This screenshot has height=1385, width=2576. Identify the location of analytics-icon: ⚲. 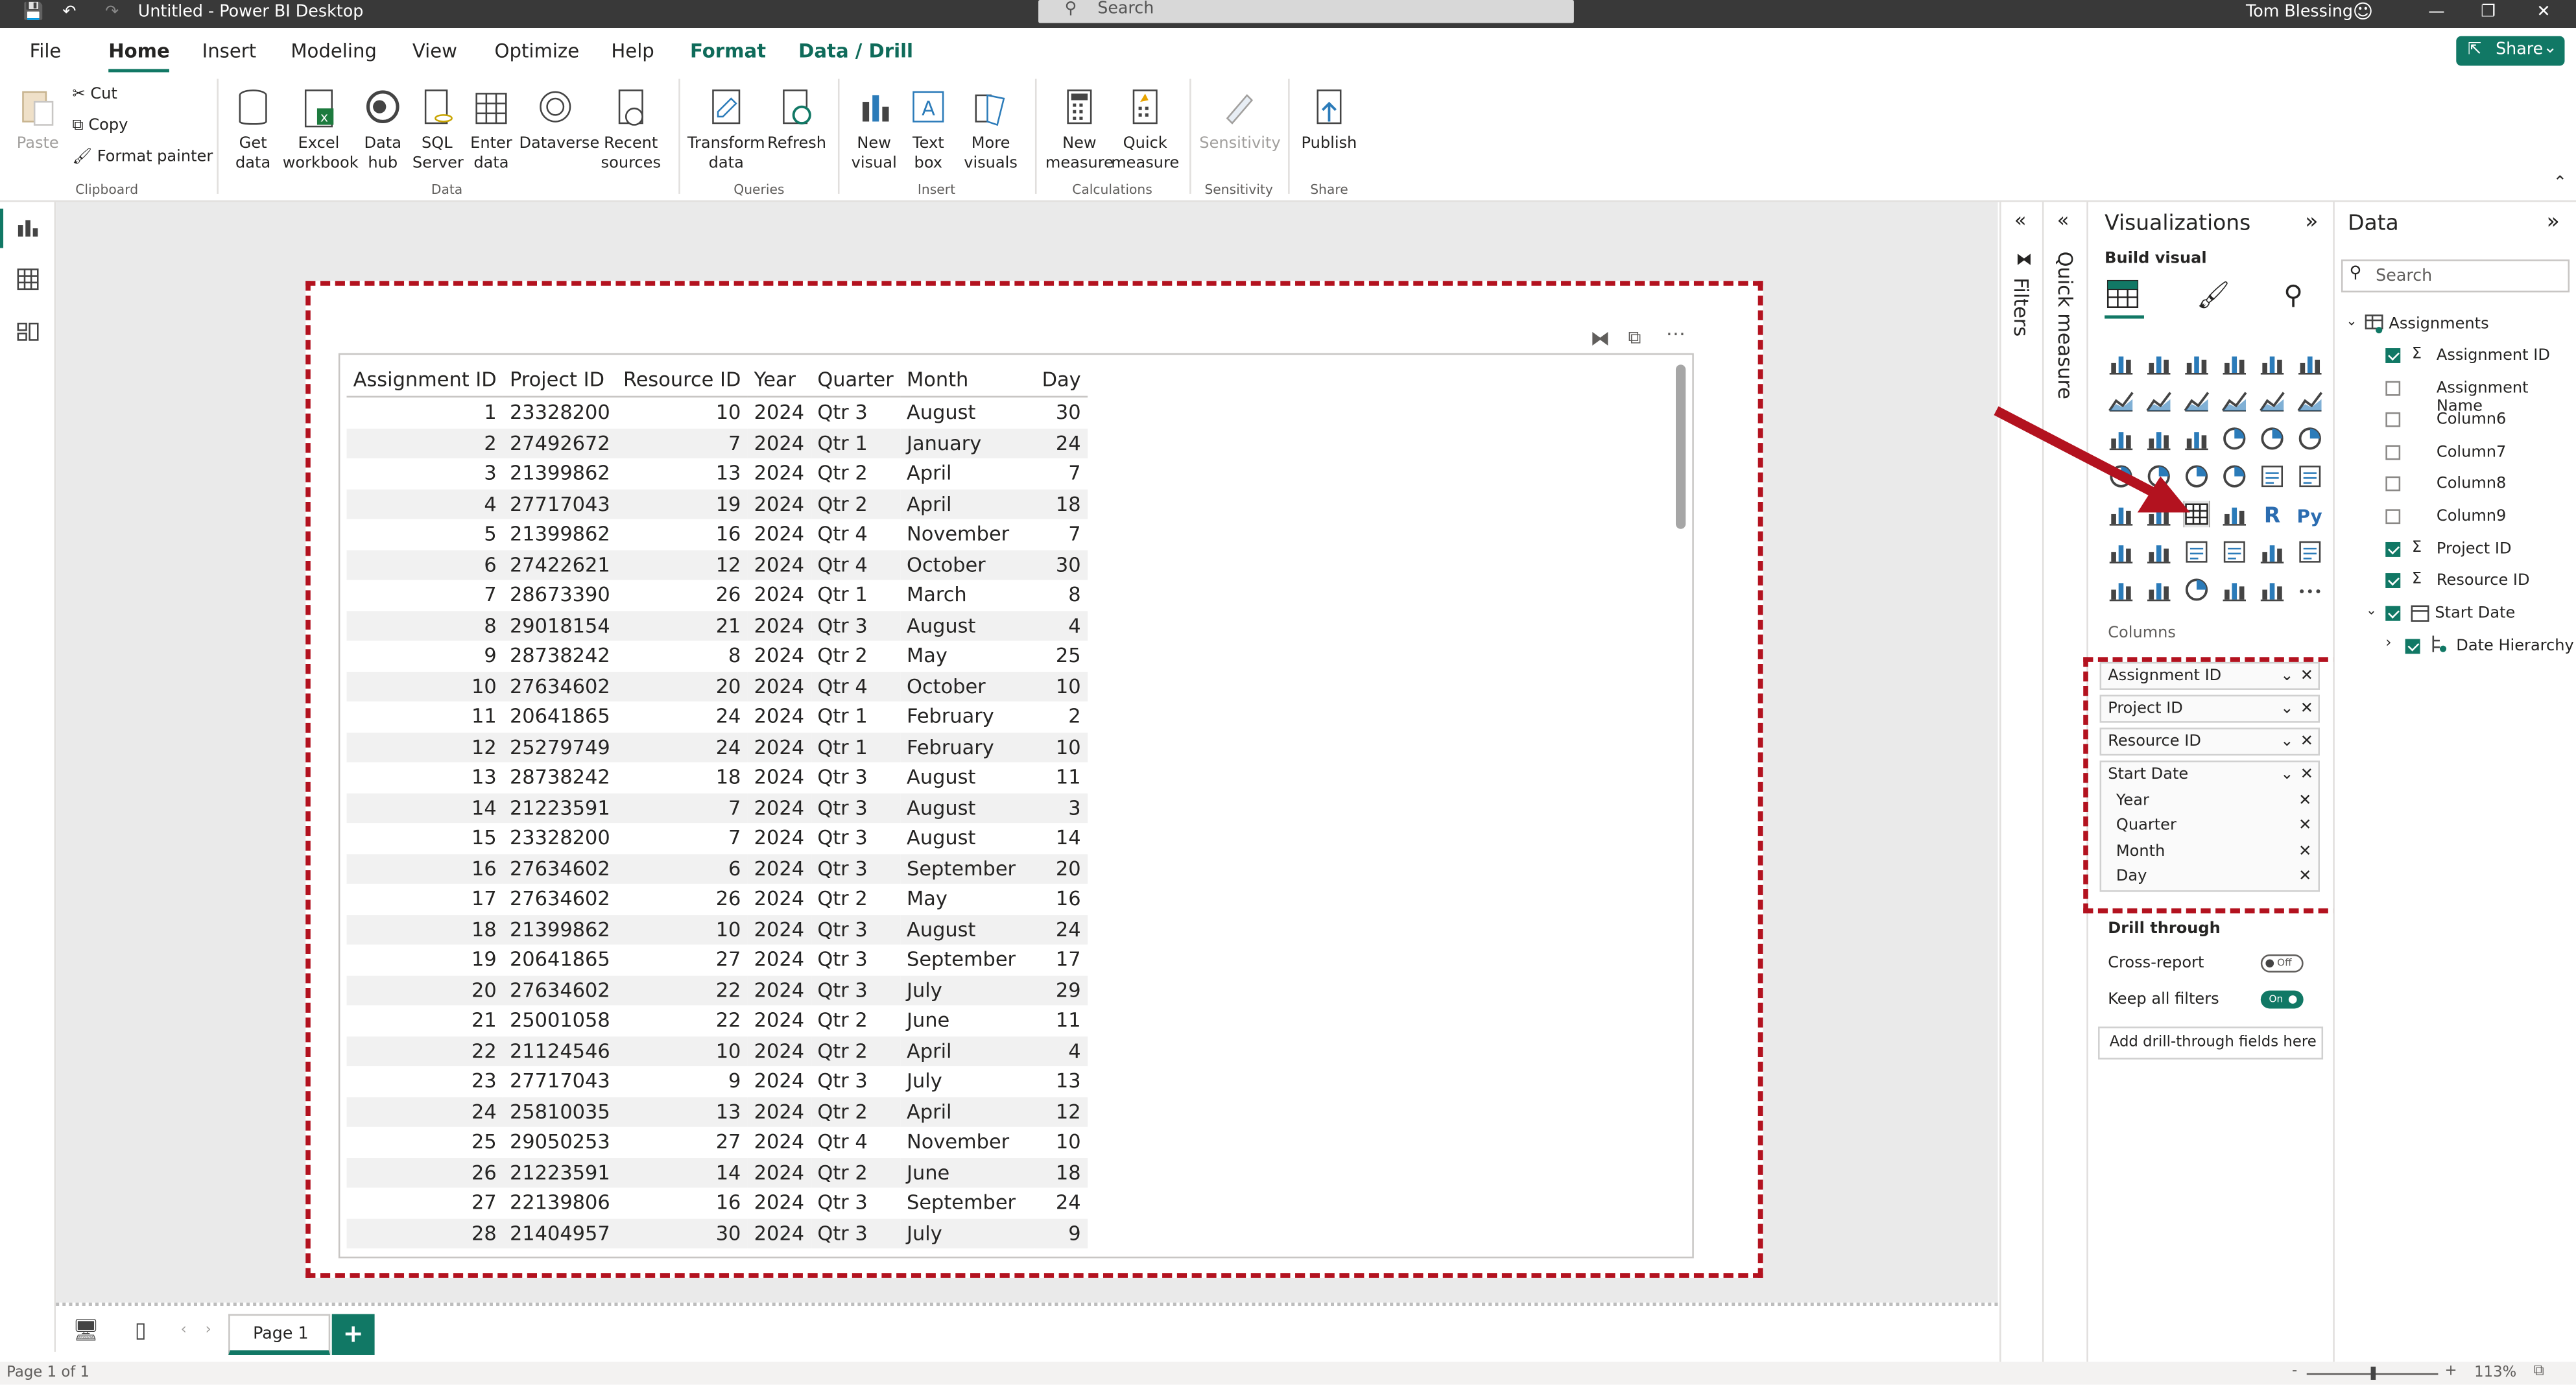
(2293, 295).